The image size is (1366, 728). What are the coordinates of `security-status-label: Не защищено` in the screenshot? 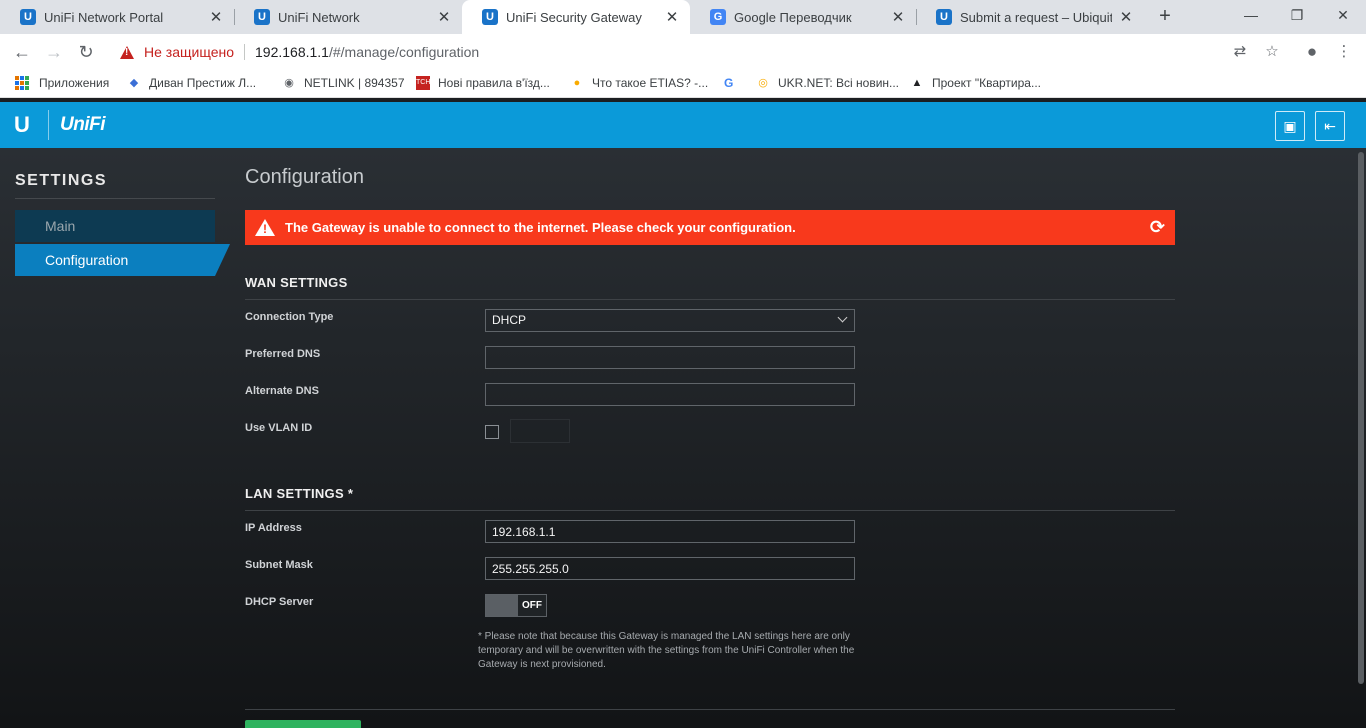 It's located at (189, 52).